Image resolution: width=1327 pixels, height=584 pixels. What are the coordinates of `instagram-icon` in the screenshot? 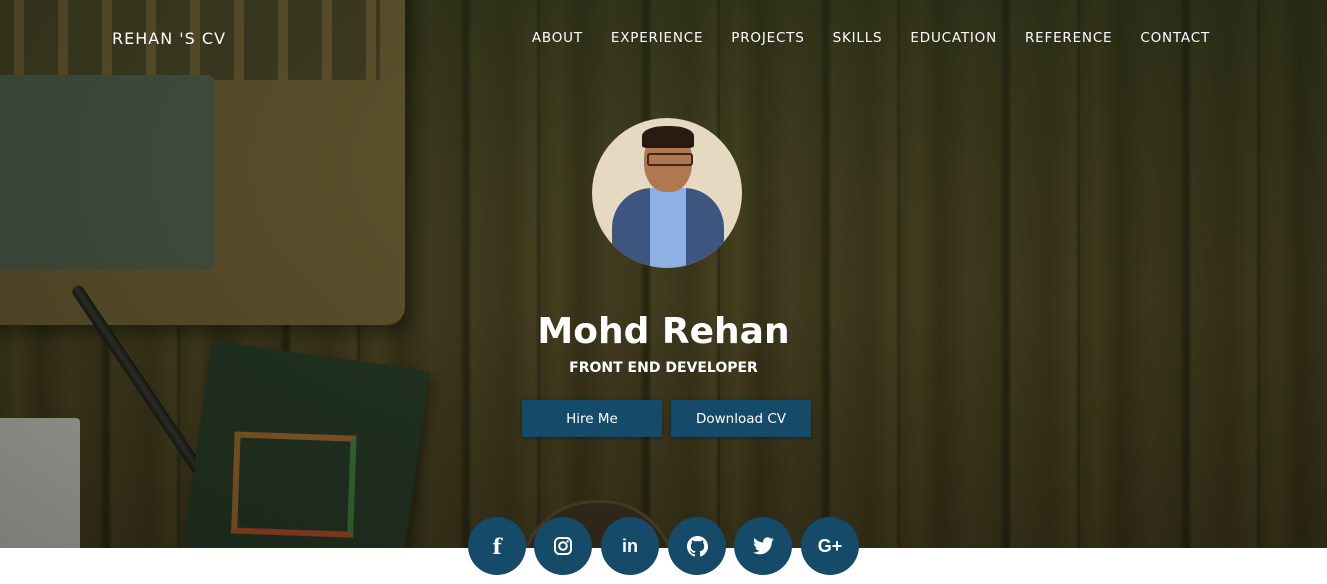 It's located at (563, 546).